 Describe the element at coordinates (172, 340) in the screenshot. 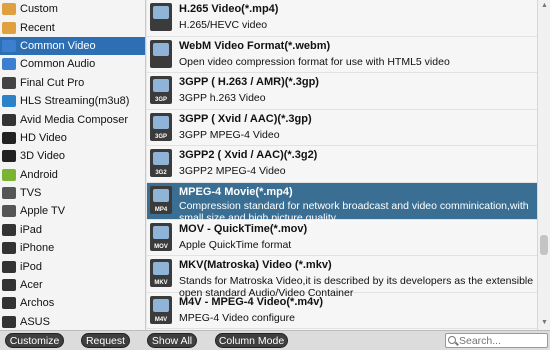

I see `show-all-button: Show All` at that location.